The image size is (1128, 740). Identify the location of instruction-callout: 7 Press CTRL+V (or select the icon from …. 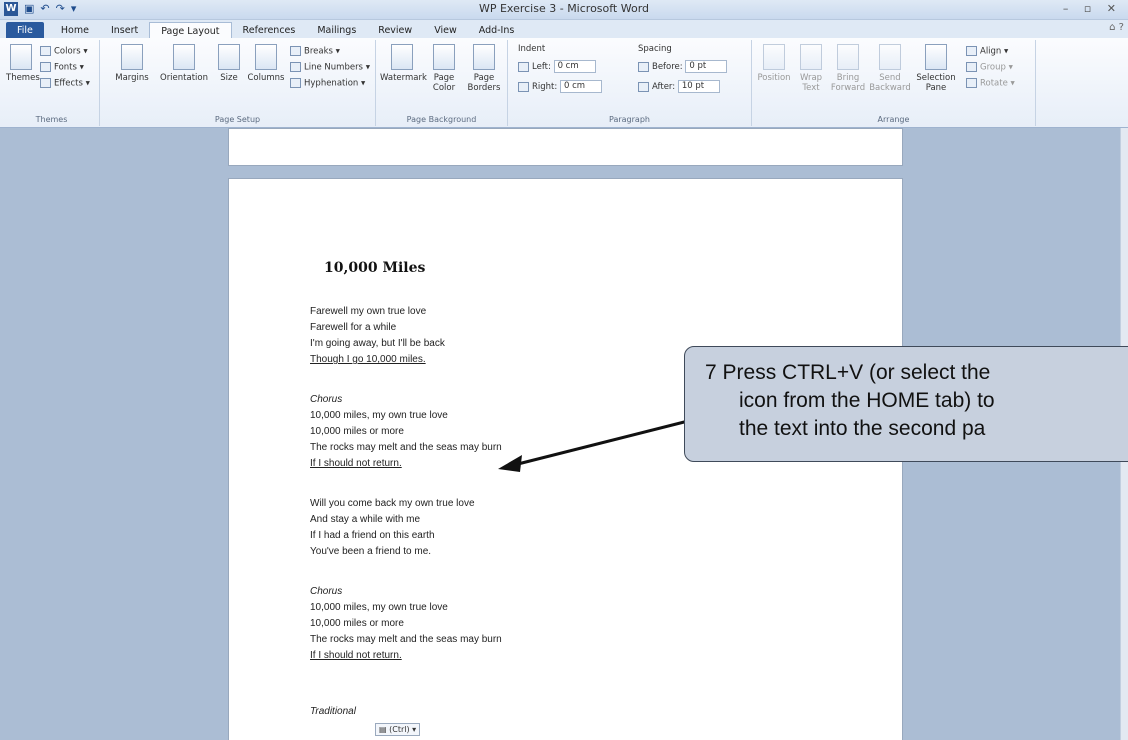
(906, 404).